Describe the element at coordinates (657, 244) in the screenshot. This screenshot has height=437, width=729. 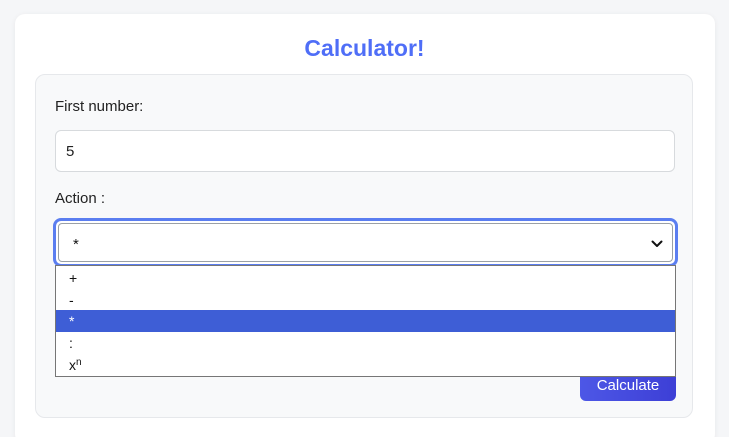
I see `chevron-down-icon` at that location.